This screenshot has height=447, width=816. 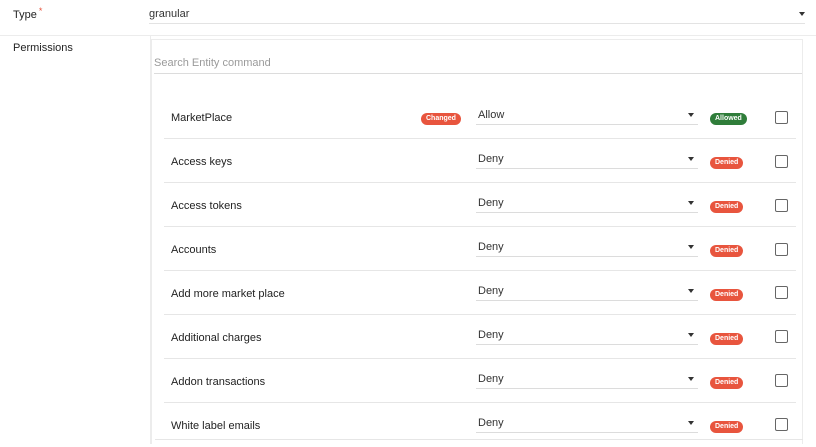 What do you see at coordinates (43, 48) in the screenshot?
I see `permissions-label: Permissions` at bounding box center [43, 48].